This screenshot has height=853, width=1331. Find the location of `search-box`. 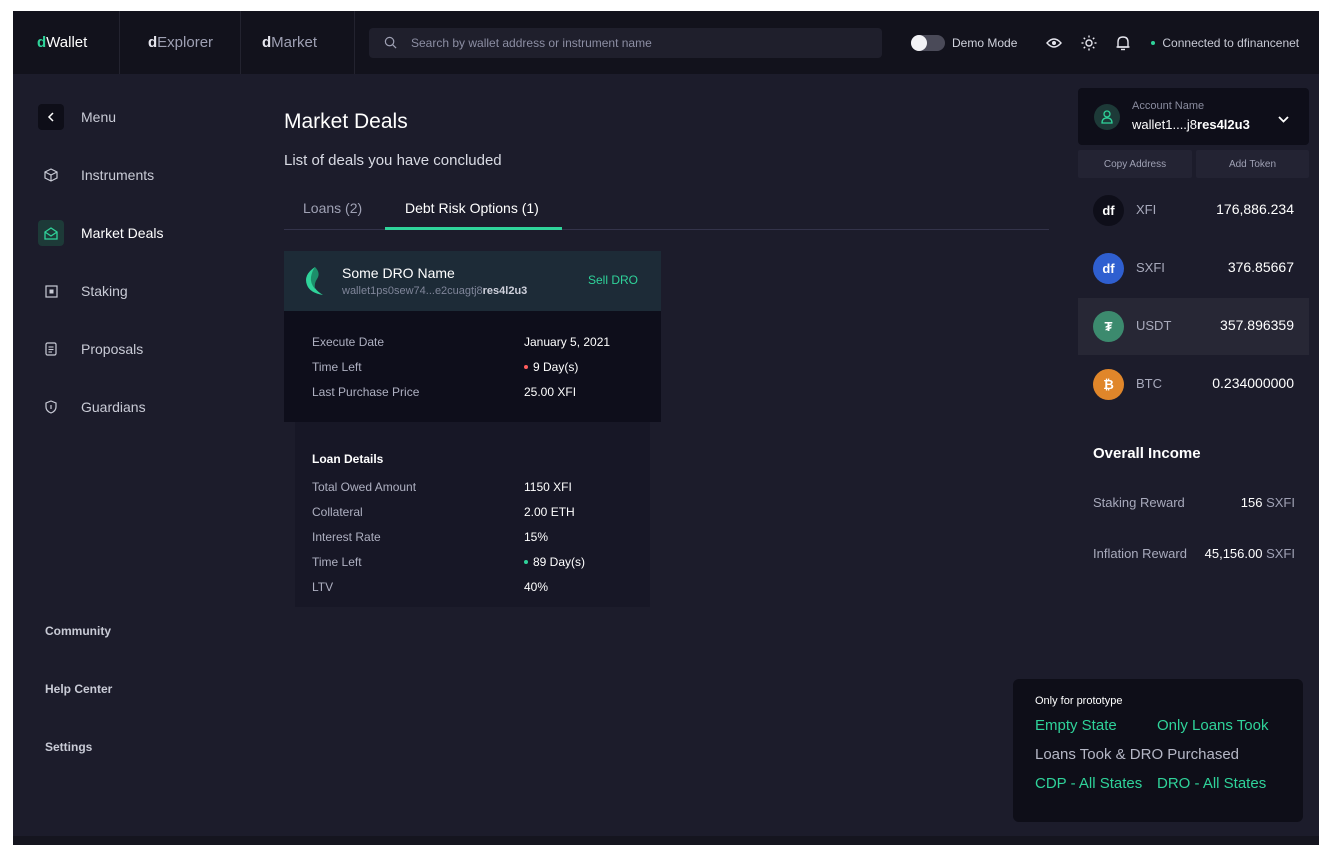

search-box is located at coordinates (625, 42).